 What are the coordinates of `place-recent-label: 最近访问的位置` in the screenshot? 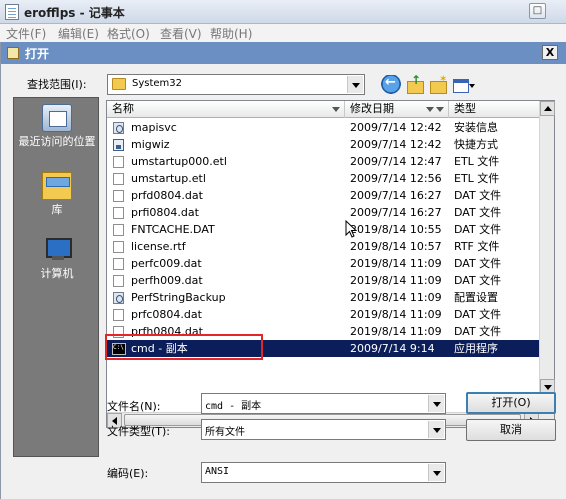 It's located at (57, 141).